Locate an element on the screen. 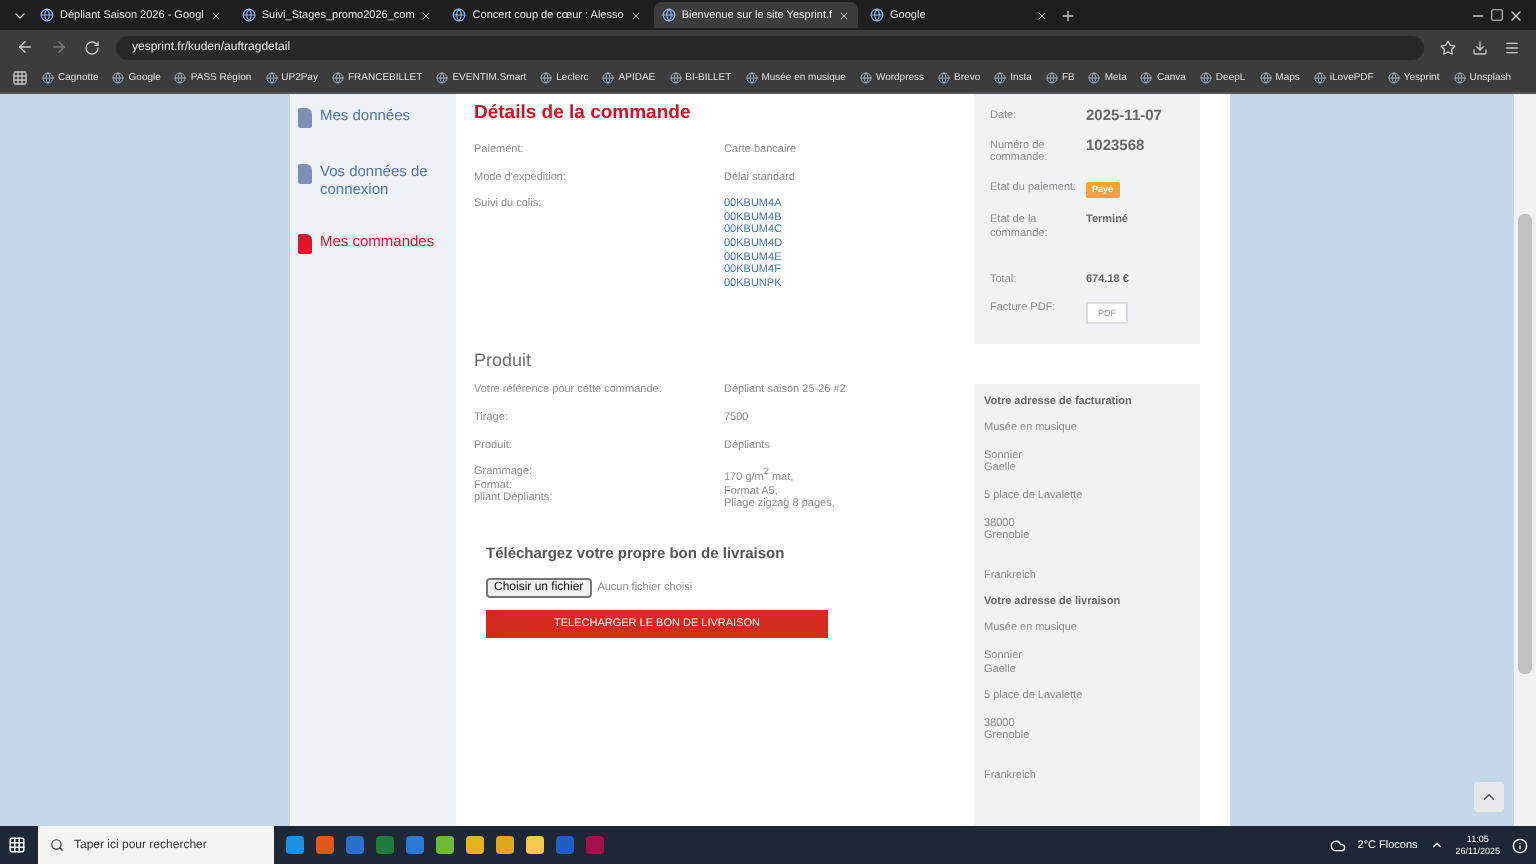 This screenshot has height=864, width=1536. cloud-icon is located at coordinates (1337, 845).